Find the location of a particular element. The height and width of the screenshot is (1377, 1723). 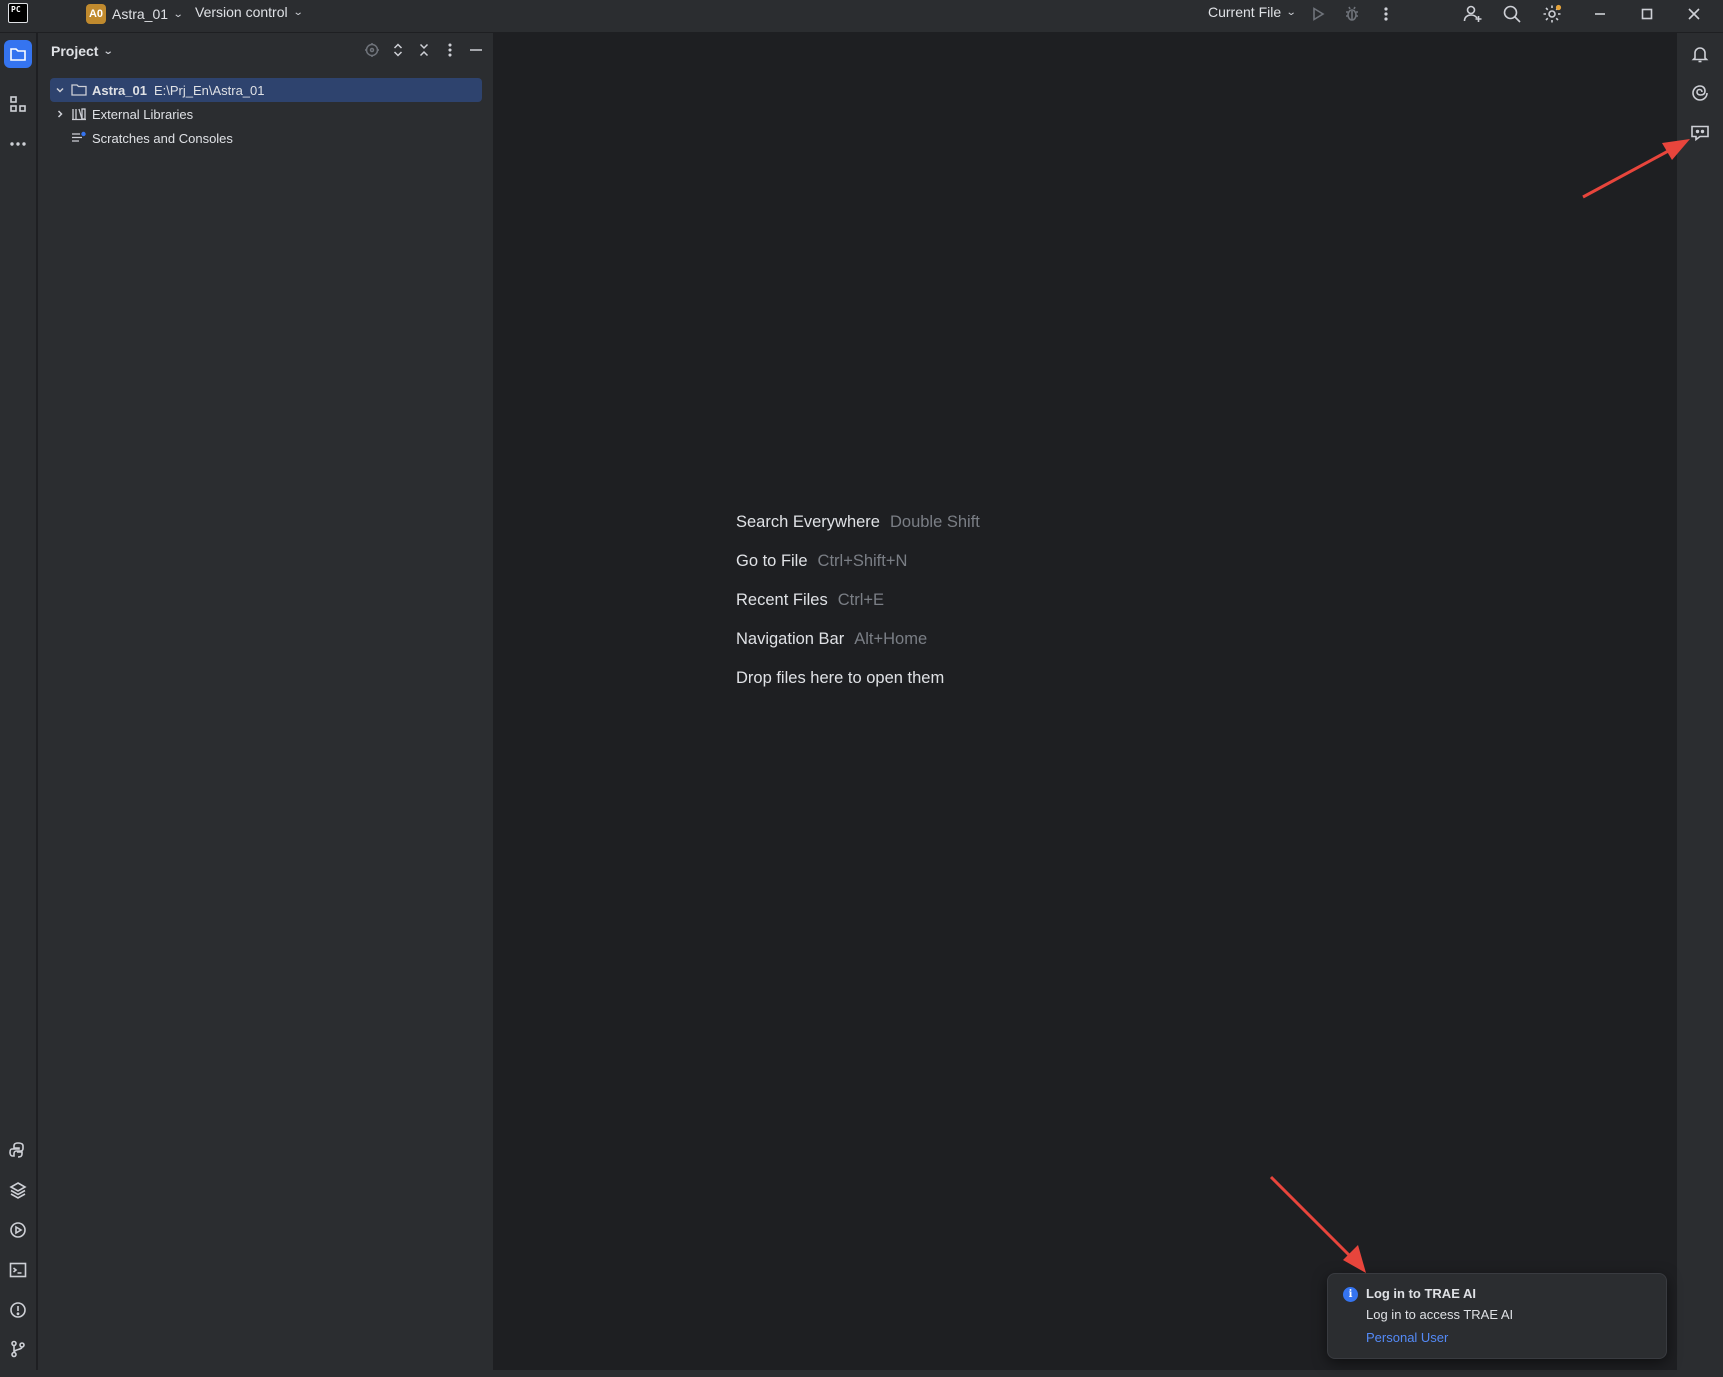

run-icon is located at coordinates (1318, 14).